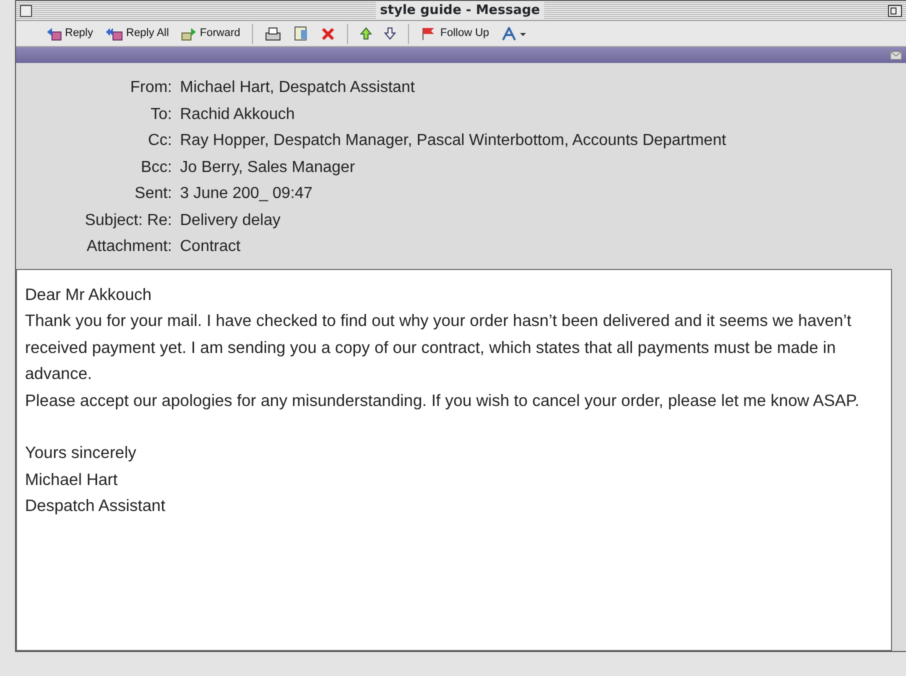 The image size is (906, 676). Describe the element at coordinates (151, 88) in the screenshot. I see `field-label: From:` at that location.